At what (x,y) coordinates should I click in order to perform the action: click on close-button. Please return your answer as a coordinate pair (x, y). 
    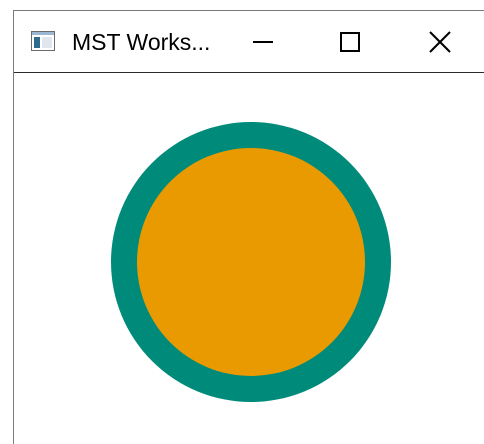
    Looking at the image, I should click on (439, 41).